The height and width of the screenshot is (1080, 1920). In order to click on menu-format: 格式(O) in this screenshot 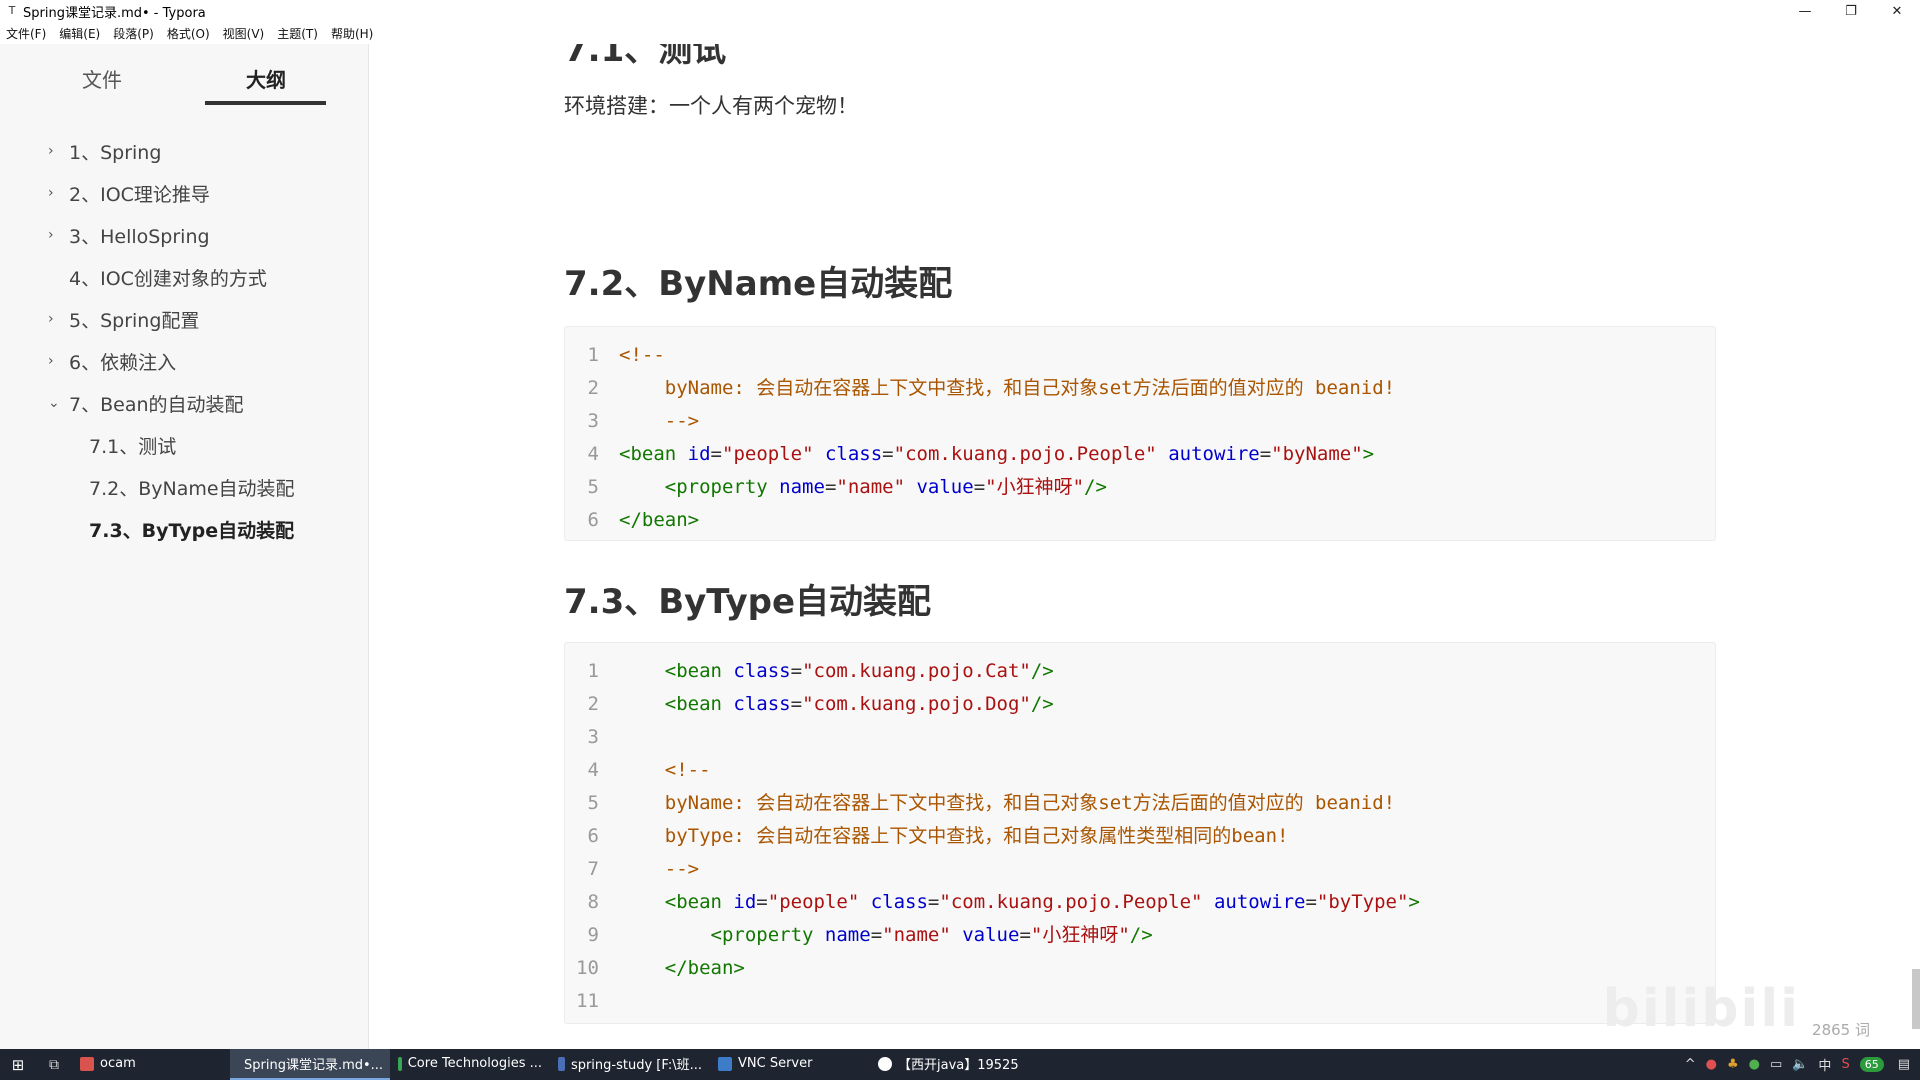, I will do `click(188, 33)`.